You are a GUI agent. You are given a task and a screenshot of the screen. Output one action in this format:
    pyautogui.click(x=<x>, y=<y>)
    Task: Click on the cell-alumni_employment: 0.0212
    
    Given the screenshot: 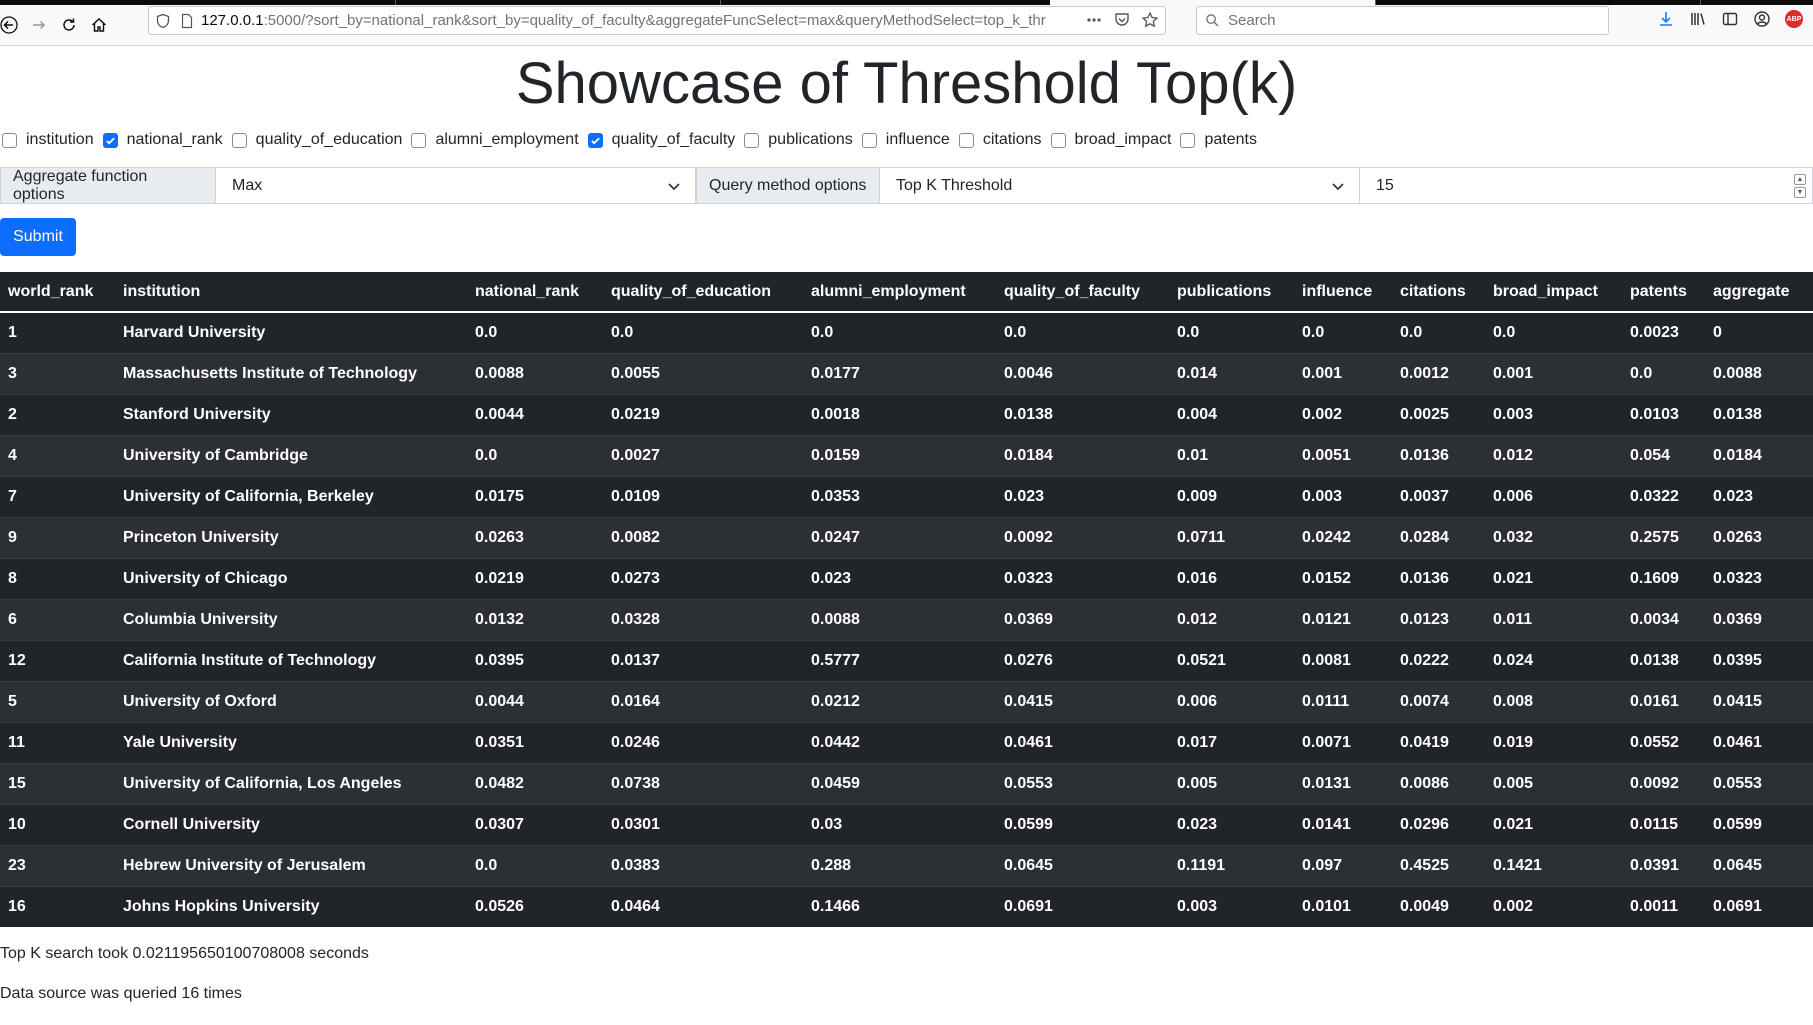 What is the action you would take?
    pyautogui.click(x=899, y=701)
    